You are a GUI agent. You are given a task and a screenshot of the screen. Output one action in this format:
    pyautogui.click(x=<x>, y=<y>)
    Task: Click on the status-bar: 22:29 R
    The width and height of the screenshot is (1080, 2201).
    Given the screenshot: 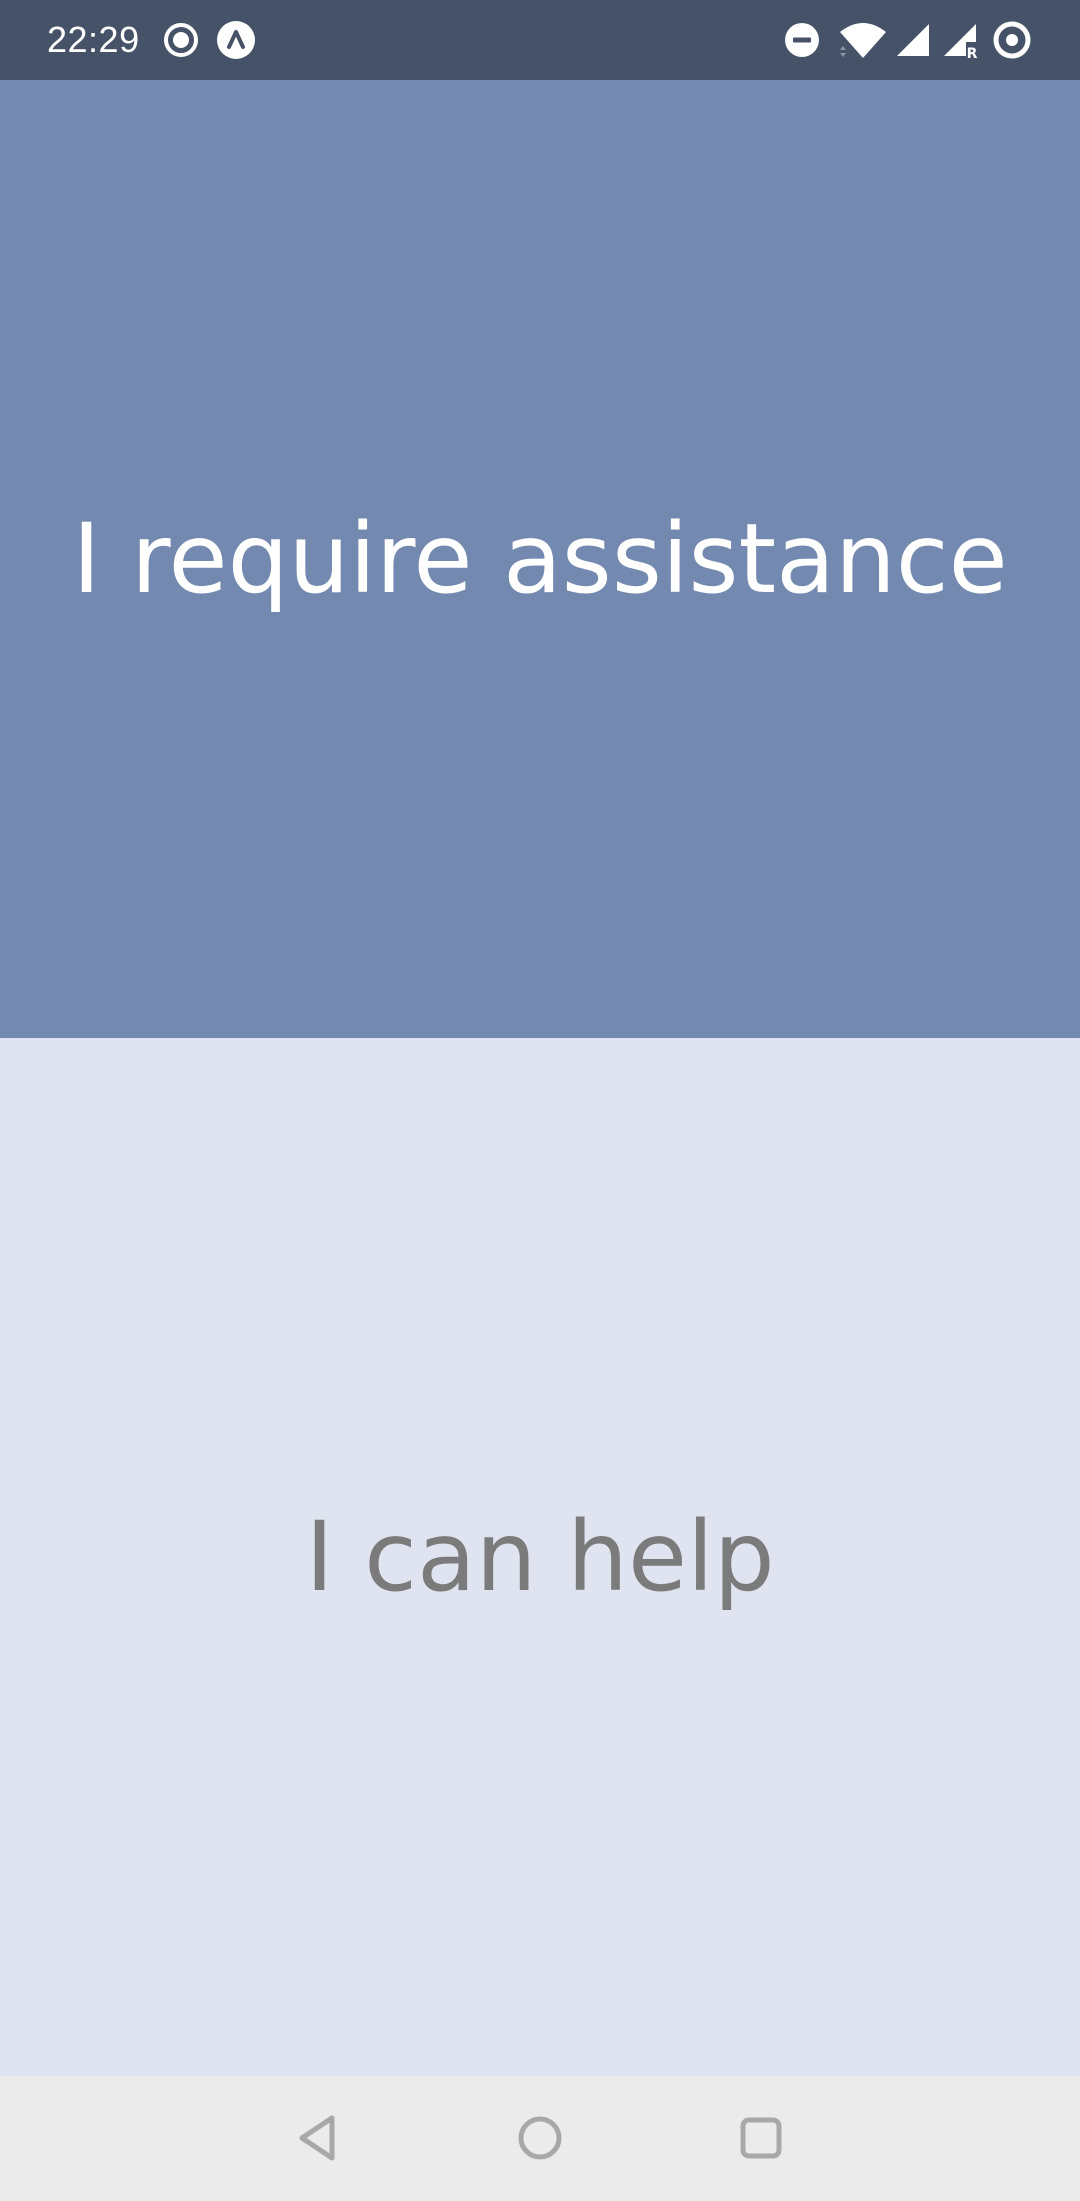 What is the action you would take?
    pyautogui.click(x=540, y=40)
    